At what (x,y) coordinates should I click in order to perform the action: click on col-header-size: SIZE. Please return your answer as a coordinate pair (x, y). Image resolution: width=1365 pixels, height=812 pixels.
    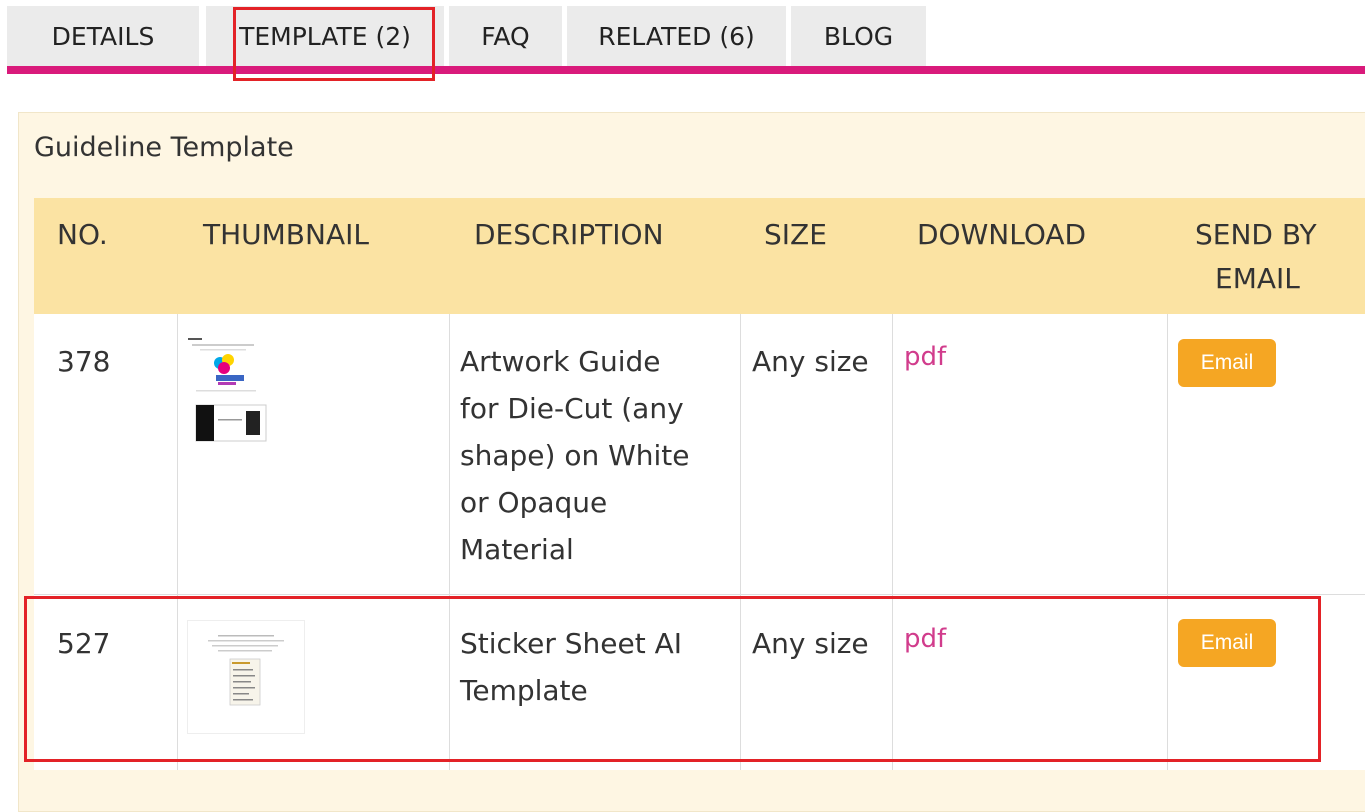
    Looking at the image, I should click on (795, 234).